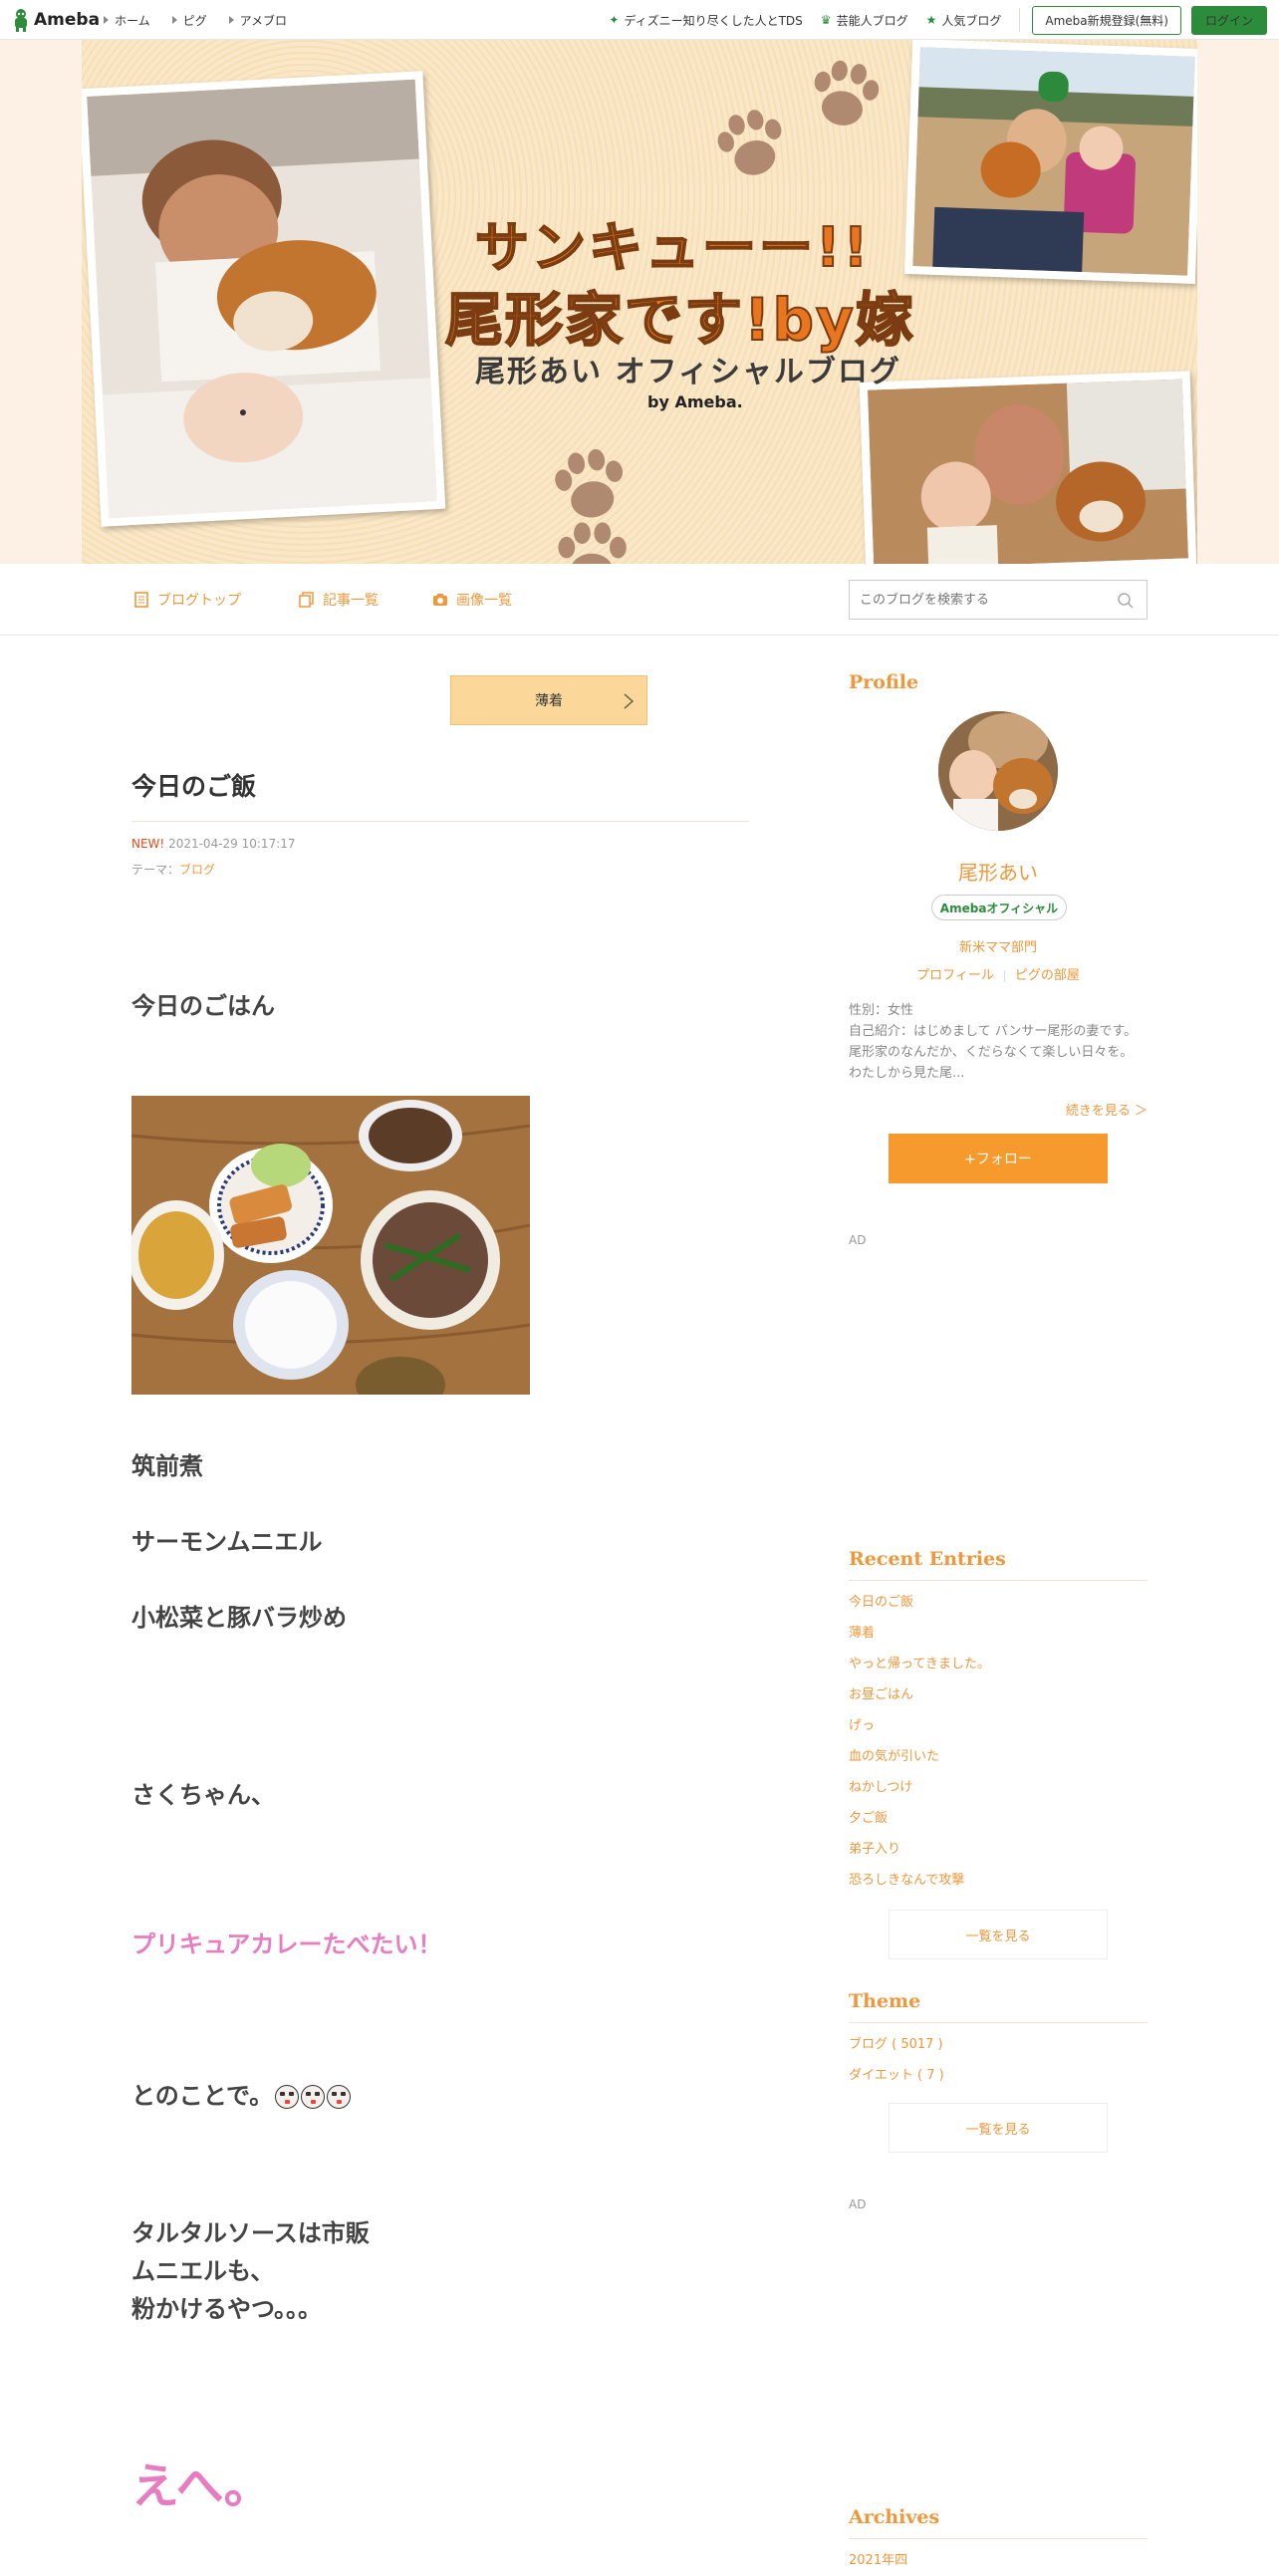 The image size is (1279, 2576). I want to click on article-text: 粉かけるやつ。。。, so click(227, 2309).